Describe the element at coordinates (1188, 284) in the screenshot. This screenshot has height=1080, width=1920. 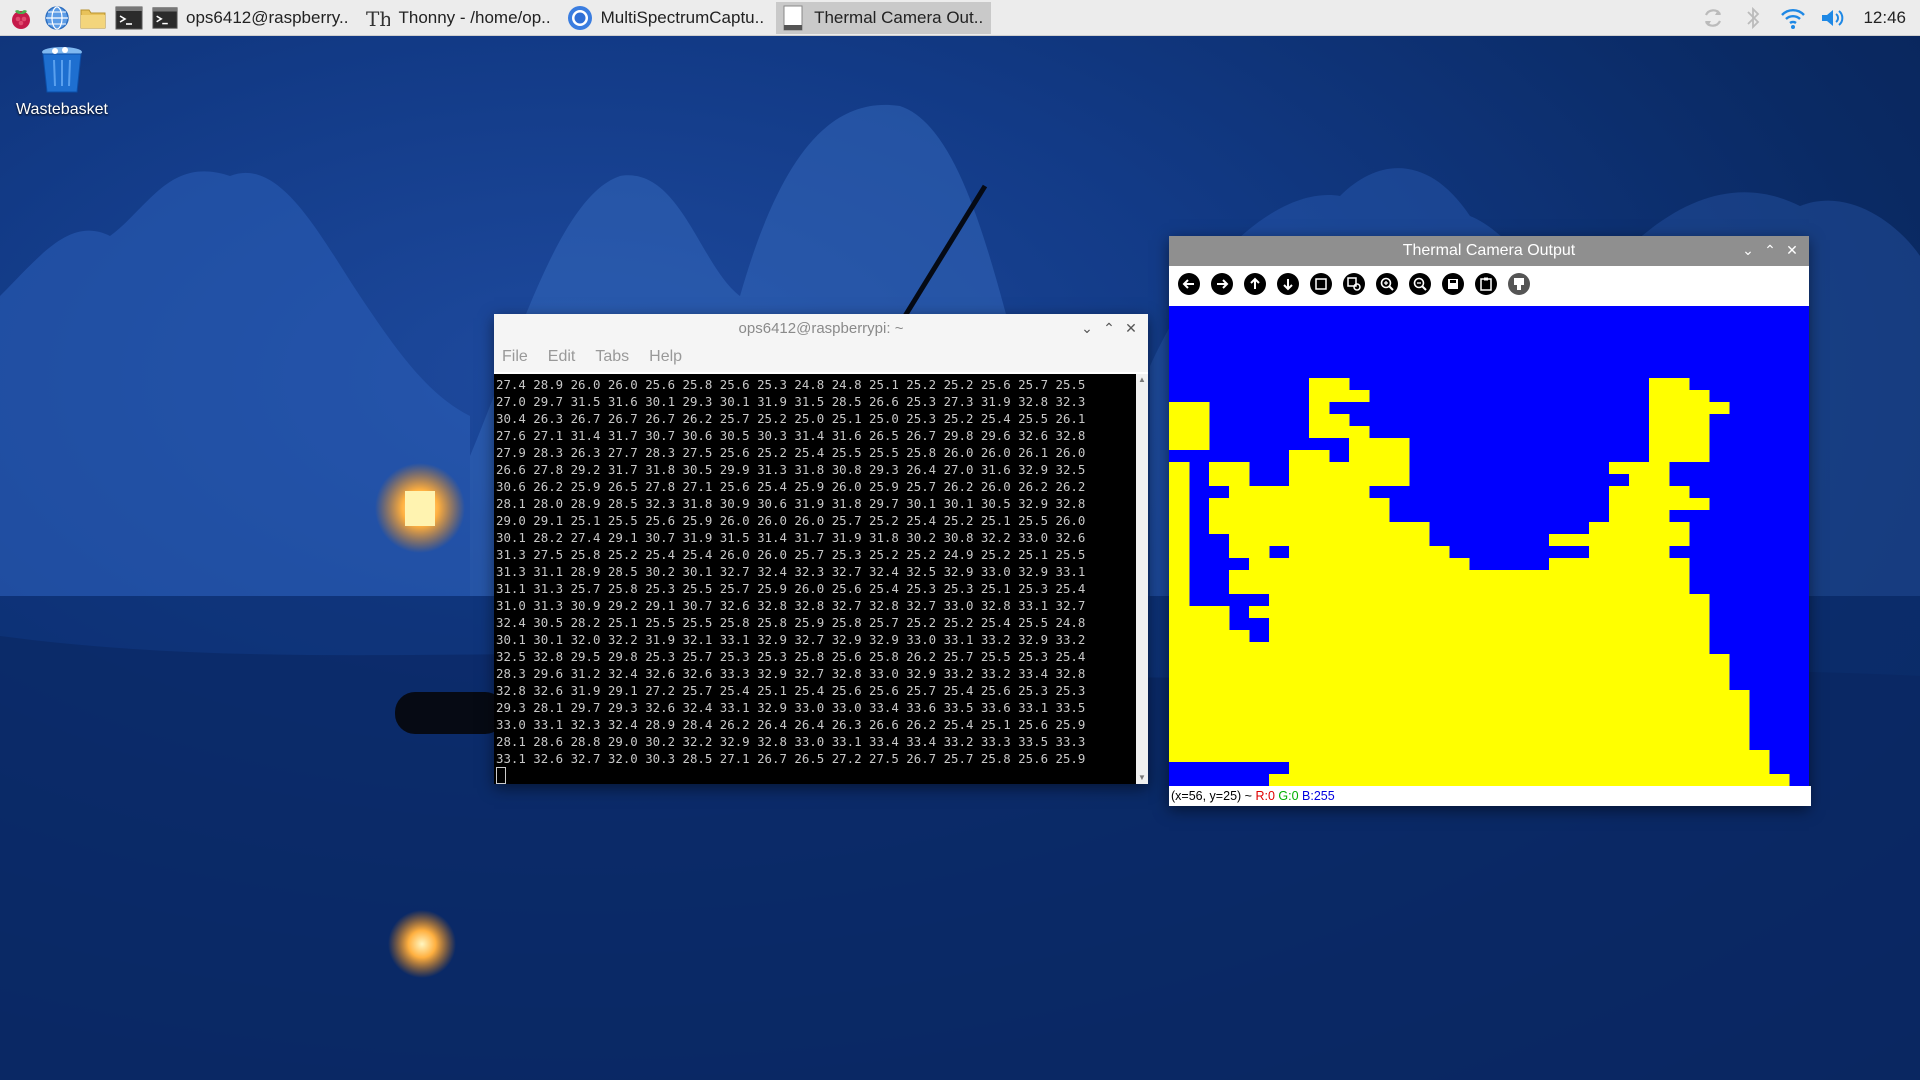
I see `back-arrow-icon` at that location.